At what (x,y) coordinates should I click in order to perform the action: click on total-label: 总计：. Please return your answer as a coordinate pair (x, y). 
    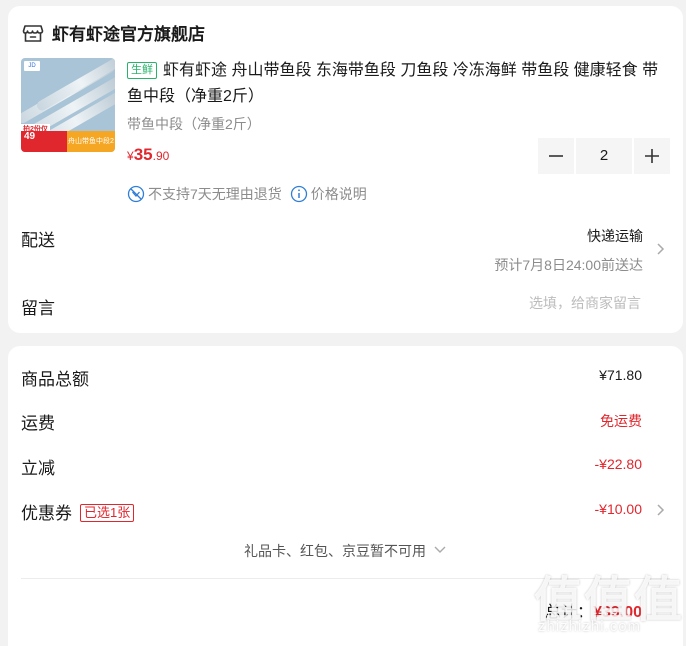
    Looking at the image, I should click on (569, 612).